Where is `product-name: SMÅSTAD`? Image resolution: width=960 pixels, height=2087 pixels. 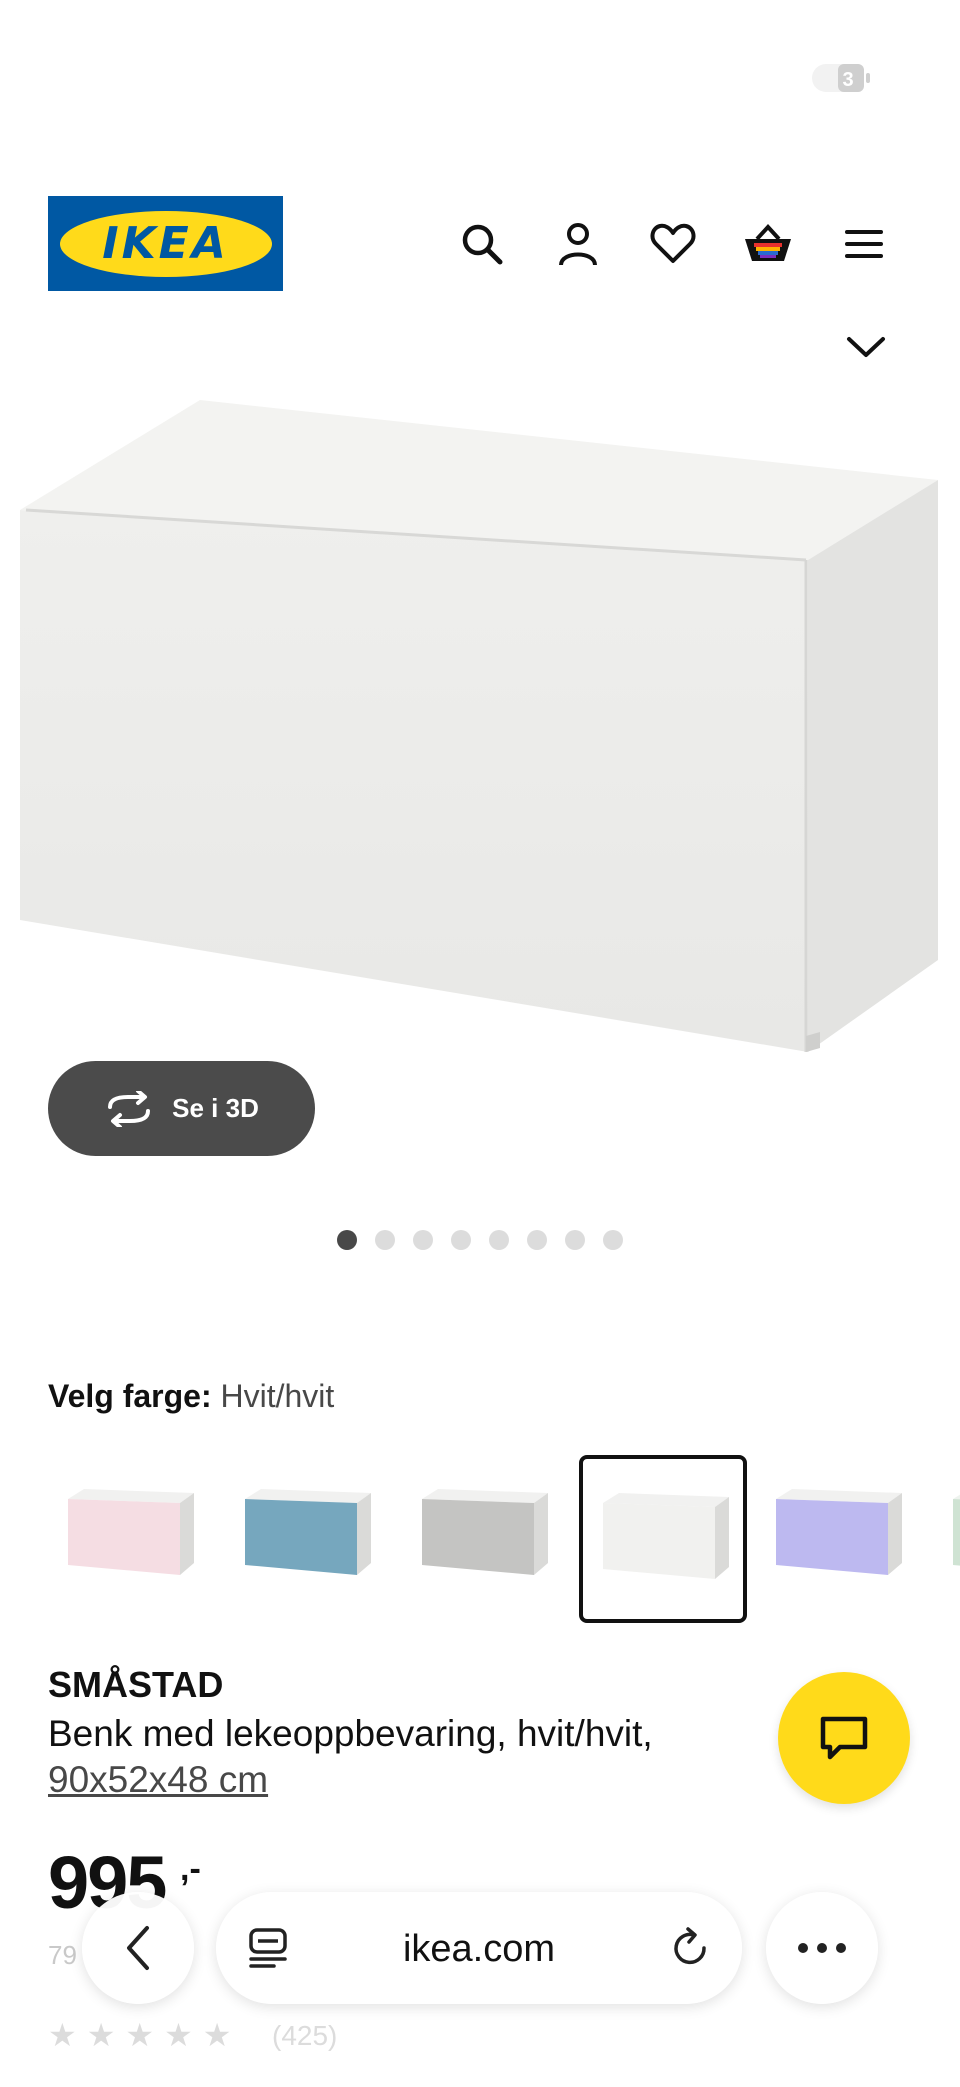 product-name: SMÅSTAD is located at coordinates (136, 1684).